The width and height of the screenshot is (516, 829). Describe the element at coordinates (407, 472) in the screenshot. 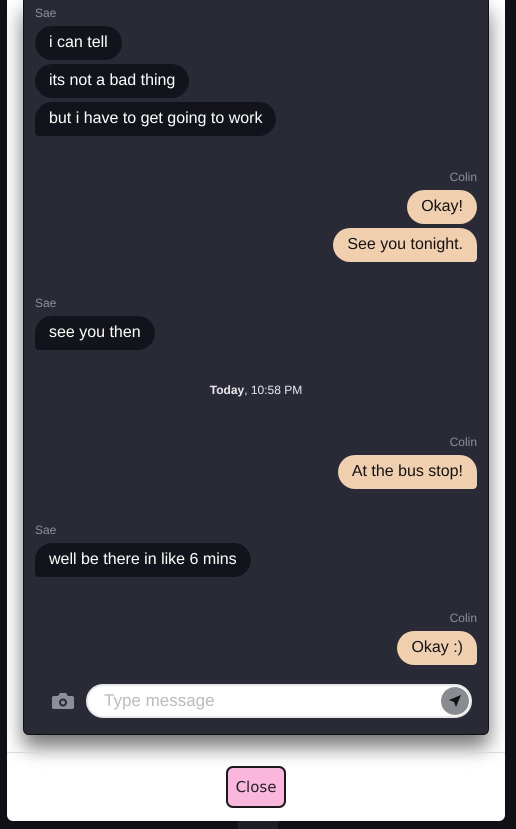

I see `message-bubble: At the bus stop!` at that location.